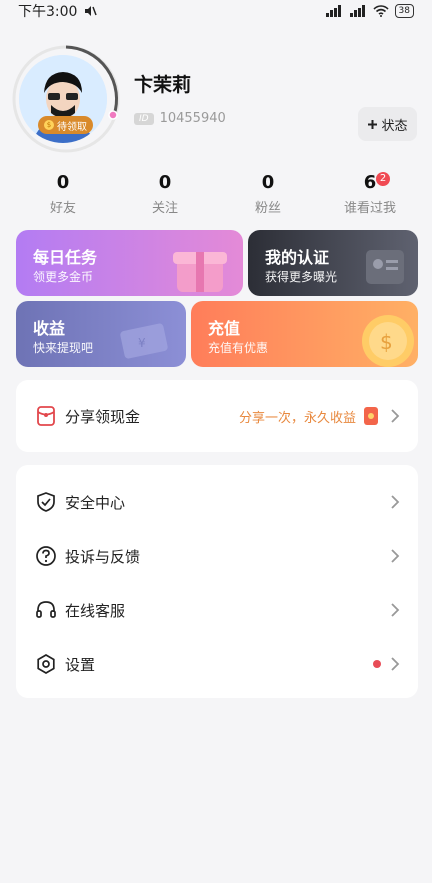 This screenshot has width=432, height=883. Describe the element at coordinates (72, 127) in the screenshot. I see `claim-badge-label: 待领取` at that location.